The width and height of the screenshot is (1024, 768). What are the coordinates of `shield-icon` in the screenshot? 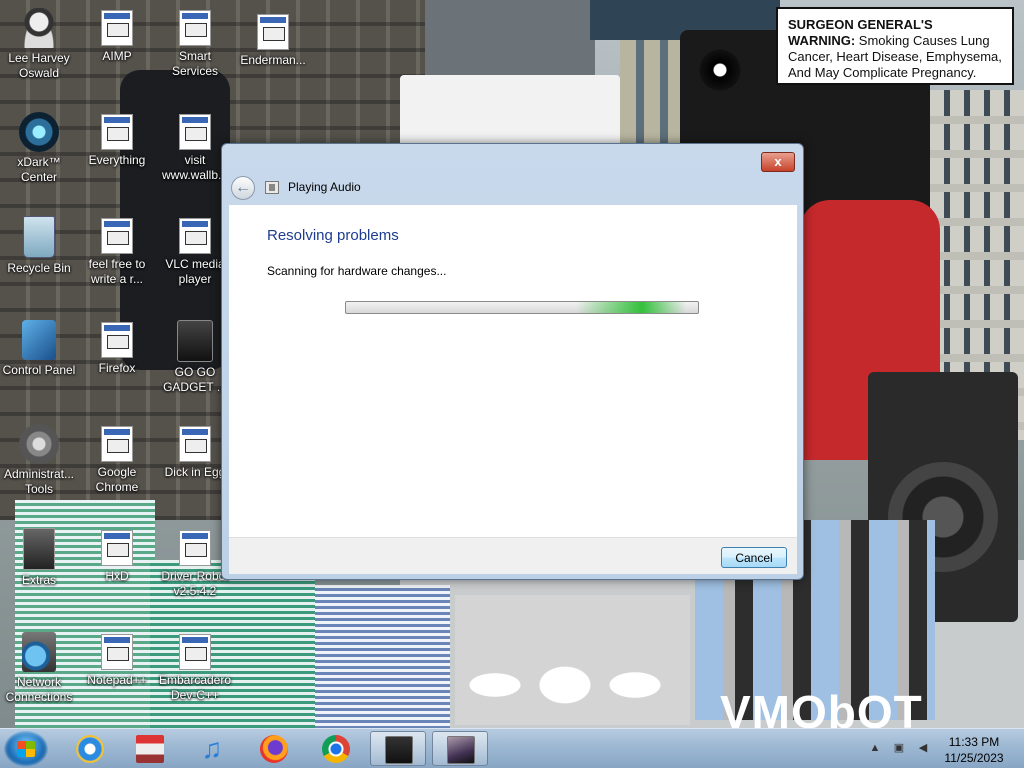 It's located at (195, 548).